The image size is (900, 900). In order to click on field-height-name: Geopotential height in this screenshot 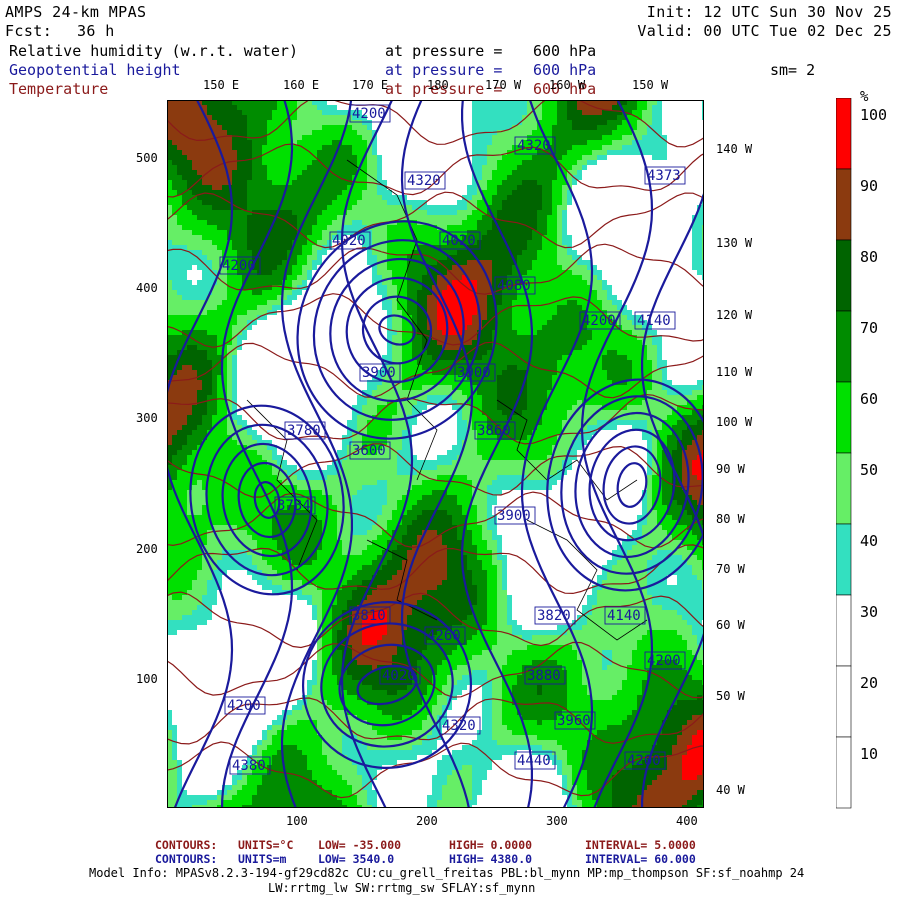, I will do `click(95, 70)`.